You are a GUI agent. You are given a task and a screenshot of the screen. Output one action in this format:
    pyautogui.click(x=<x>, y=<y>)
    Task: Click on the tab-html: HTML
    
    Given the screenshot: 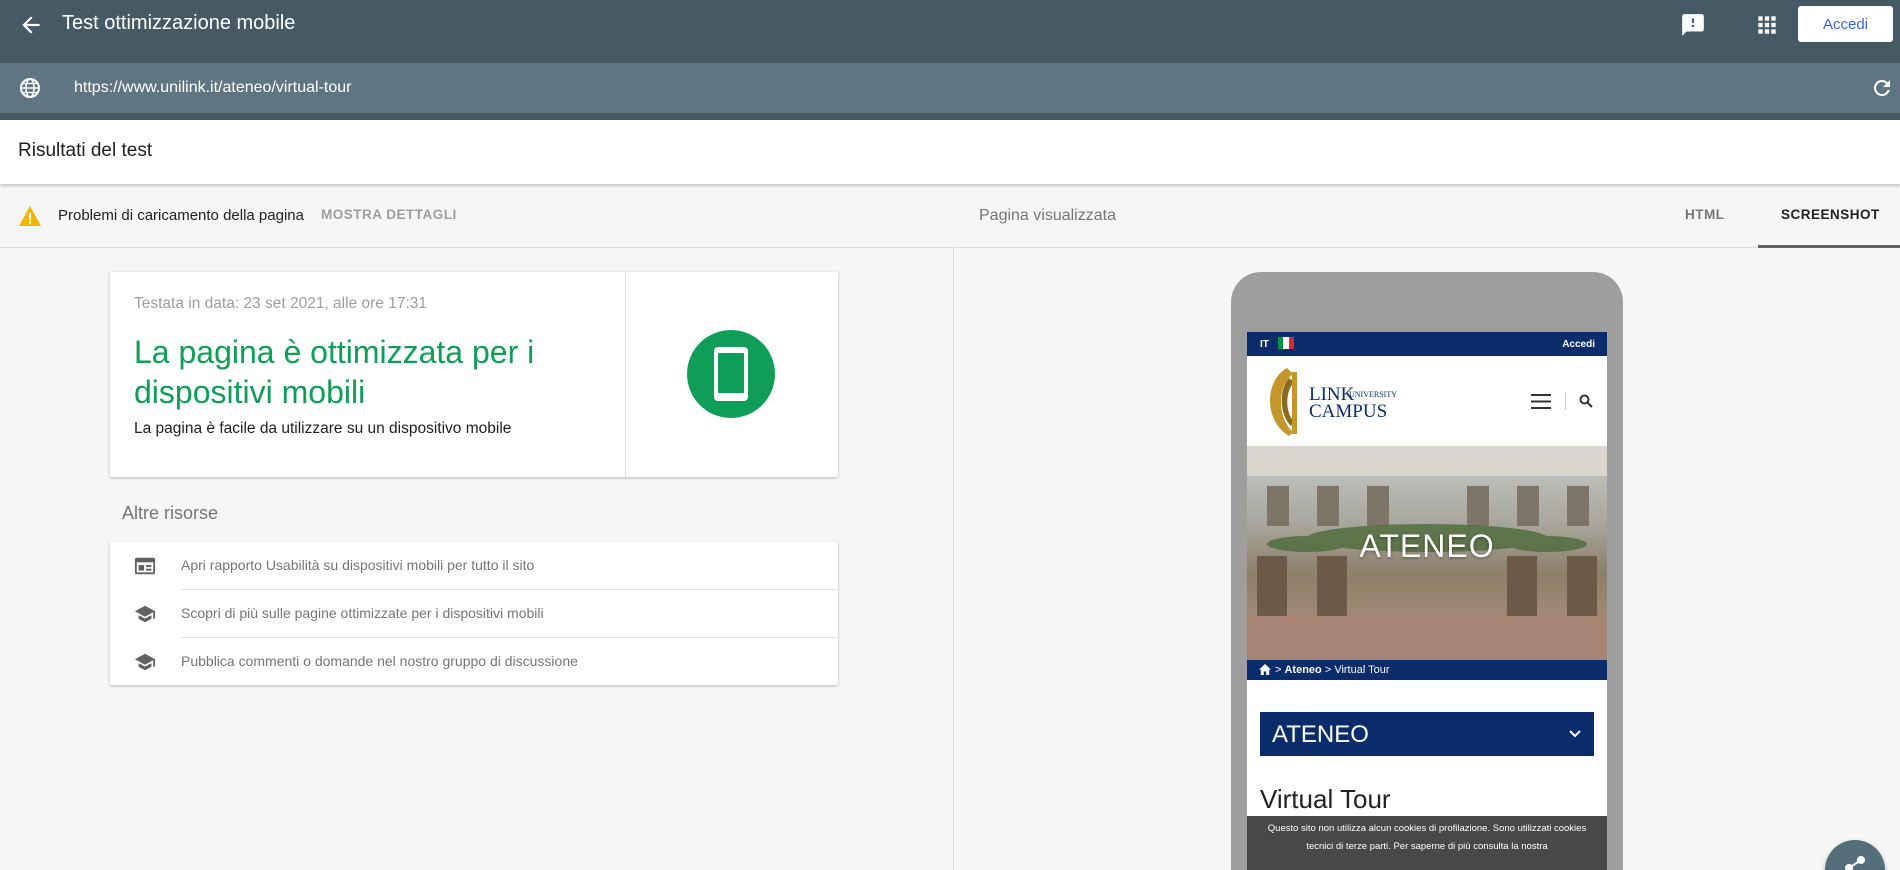 What is the action you would take?
    pyautogui.click(x=1705, y=214)
    